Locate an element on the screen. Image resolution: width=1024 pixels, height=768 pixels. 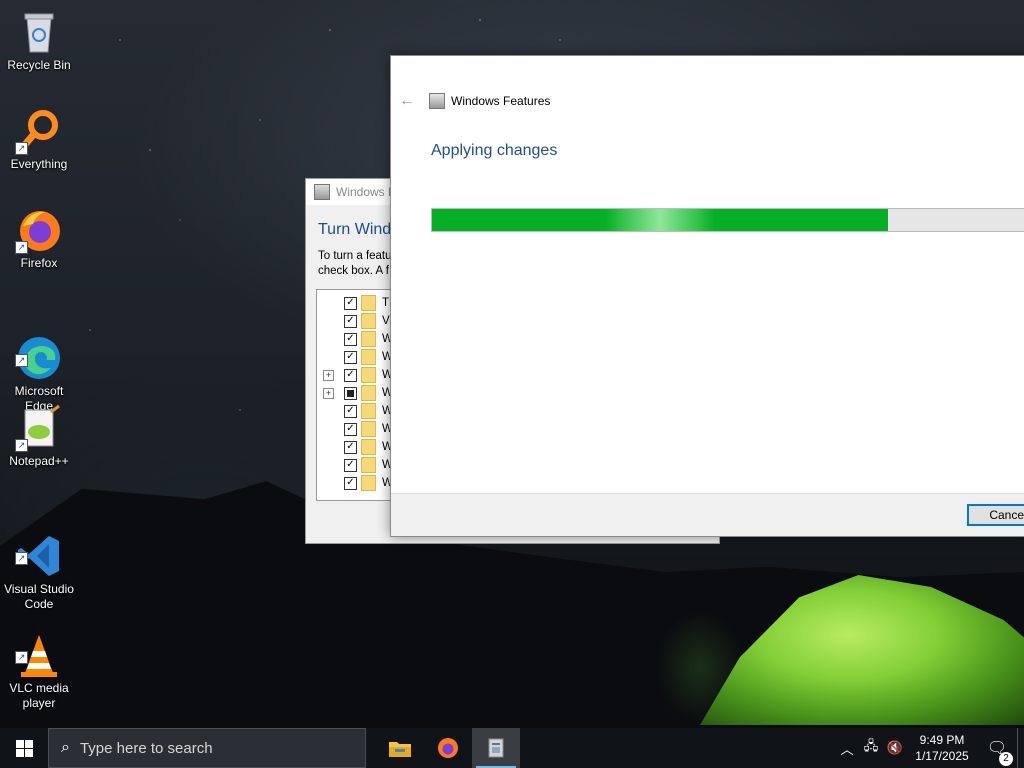
firefox-icon is located at coordinates (448, 748).